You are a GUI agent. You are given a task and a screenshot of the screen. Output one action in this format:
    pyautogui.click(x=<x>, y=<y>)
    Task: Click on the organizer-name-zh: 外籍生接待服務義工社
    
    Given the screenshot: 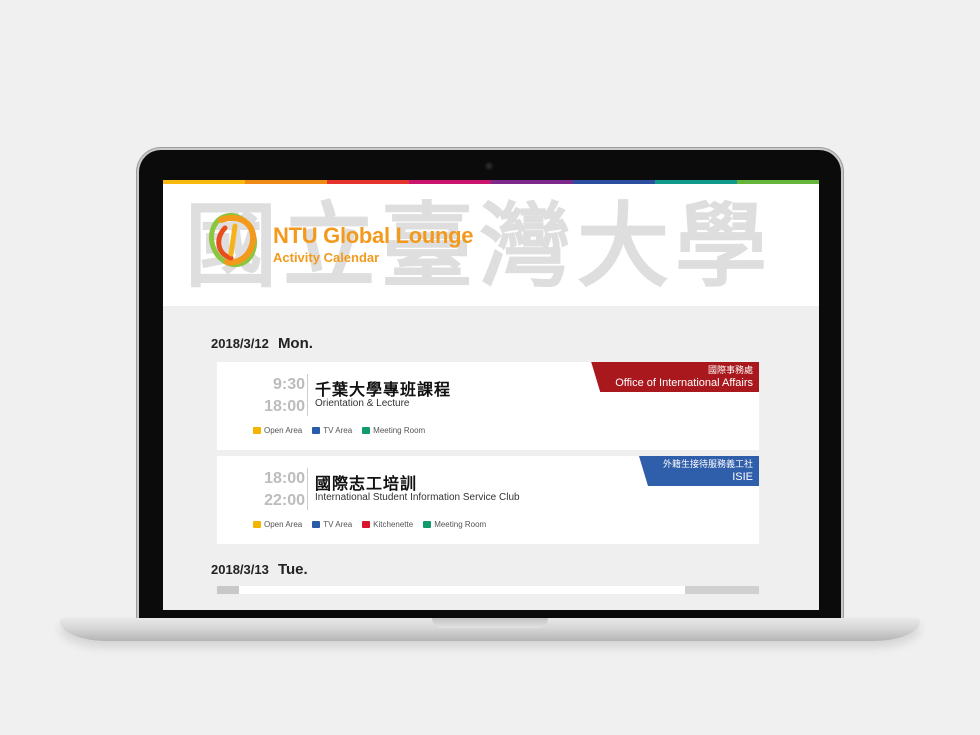 What is the action you would take?
    pyautogui.click(x=707, y=464)
    